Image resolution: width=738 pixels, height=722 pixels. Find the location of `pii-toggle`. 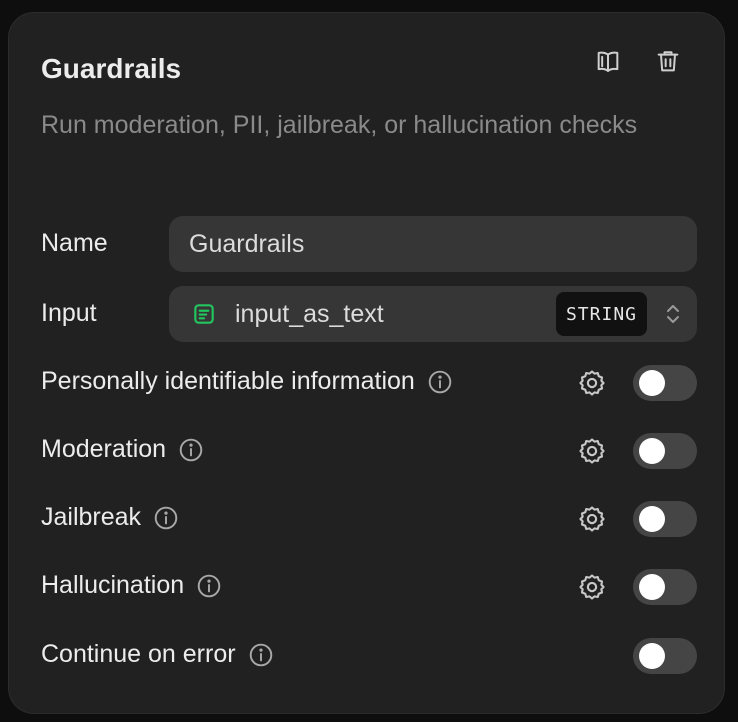

pii-toggle is located at coordinates (665, 383).